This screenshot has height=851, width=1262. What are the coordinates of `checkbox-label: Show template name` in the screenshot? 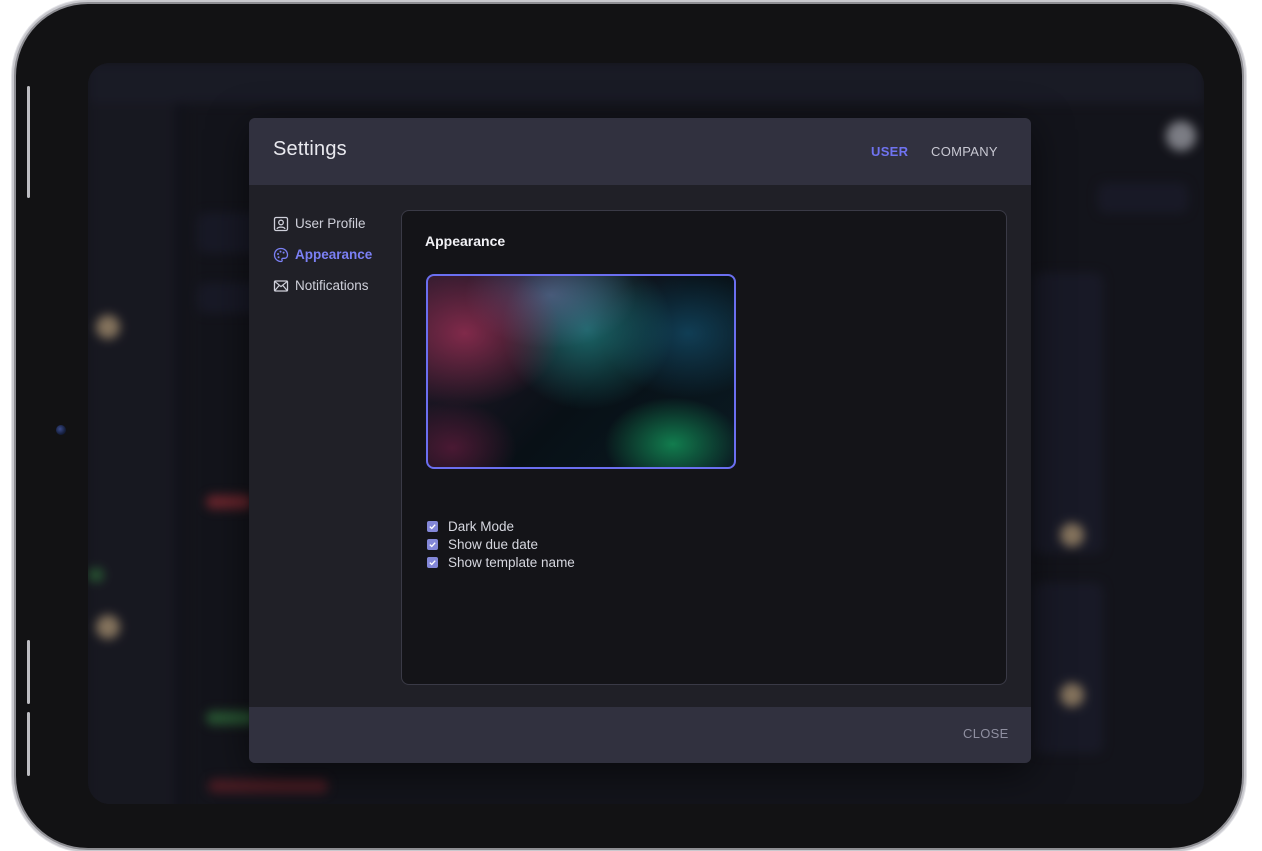 It's located at (511, 562).